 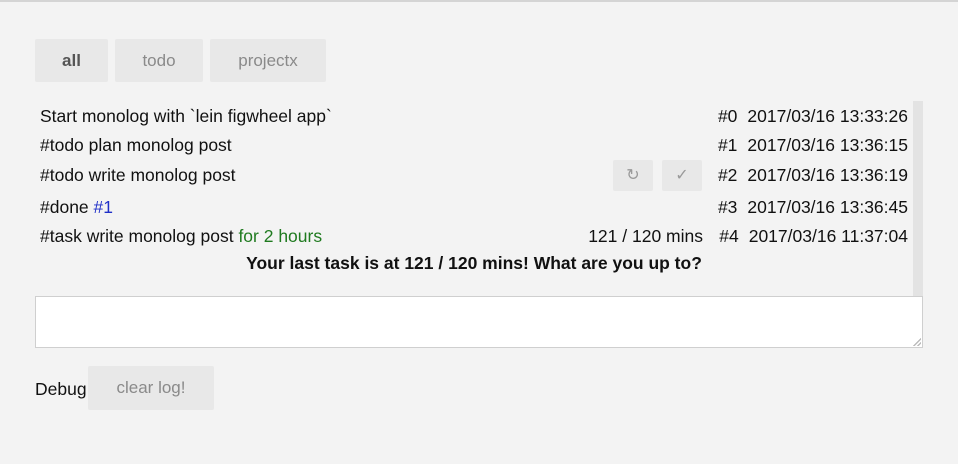 I want to click on log-row-meta: #0 2017/03/16 13:33:26, so click(x=813, y=116).